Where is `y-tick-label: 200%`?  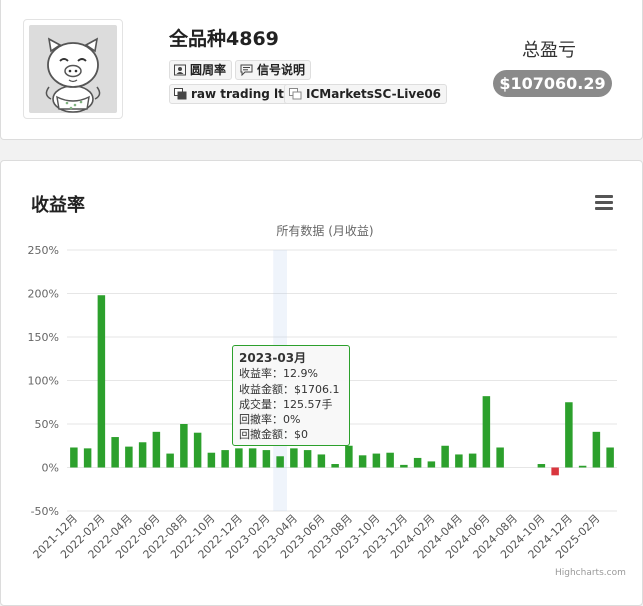
y-tick-label: 200% is located at coordinates (43, 294).